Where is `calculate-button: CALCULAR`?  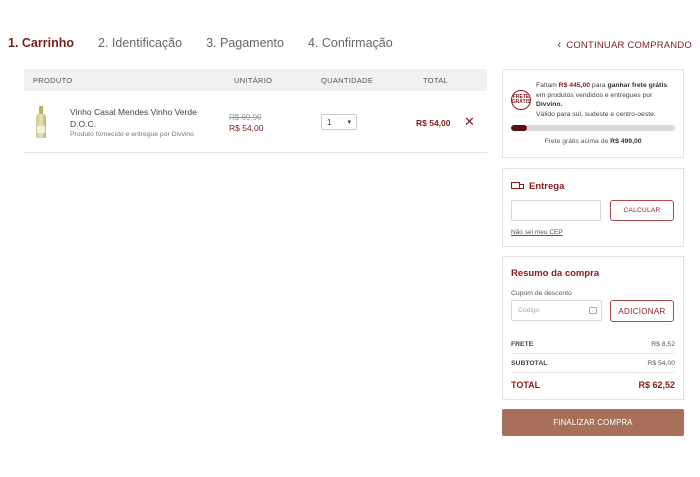 calculate-button: CALCULAR is located at coordinates (642, 210).